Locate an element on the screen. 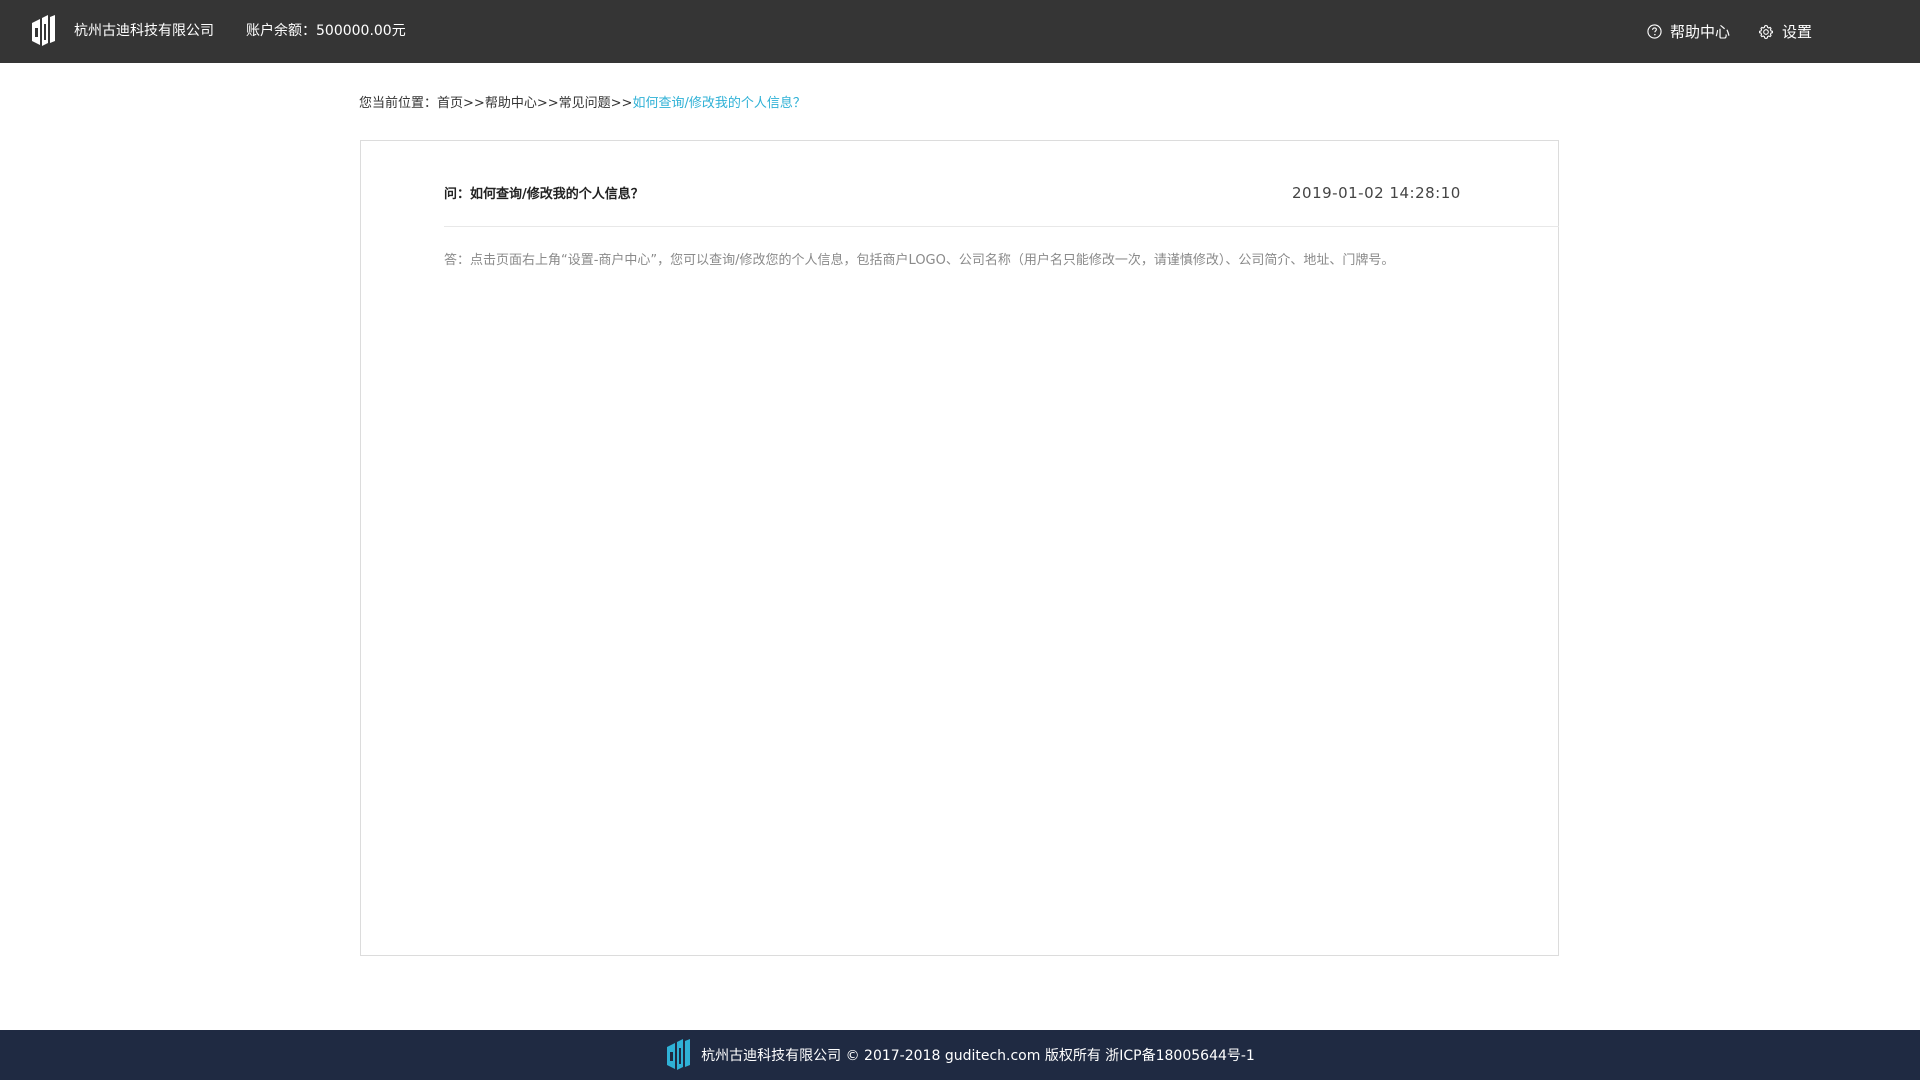 This screenshot has width=1920, height=1080. question-row: 问：如何查询/修改我的个人信息？ 2019-01-02 14:28:10 is located at coordinates (1001, 184).